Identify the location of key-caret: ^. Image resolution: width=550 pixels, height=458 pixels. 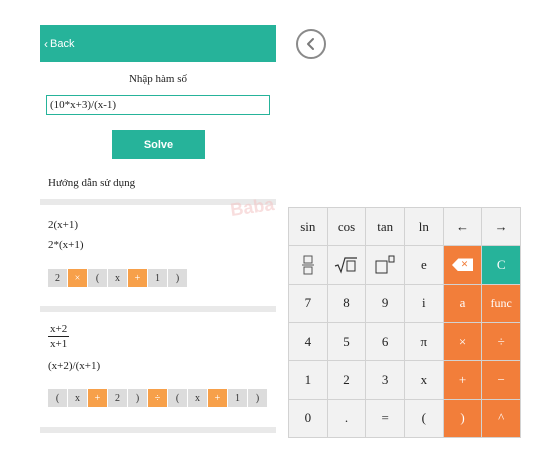
(501, 418).